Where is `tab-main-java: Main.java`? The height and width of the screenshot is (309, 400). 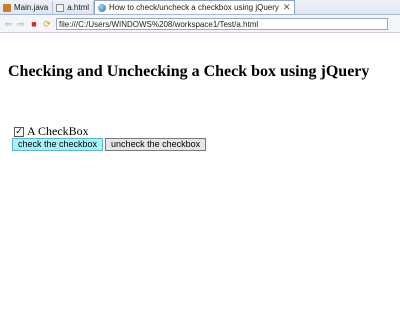
tab-main-java: Main.java is located at coordinates (27, 7).